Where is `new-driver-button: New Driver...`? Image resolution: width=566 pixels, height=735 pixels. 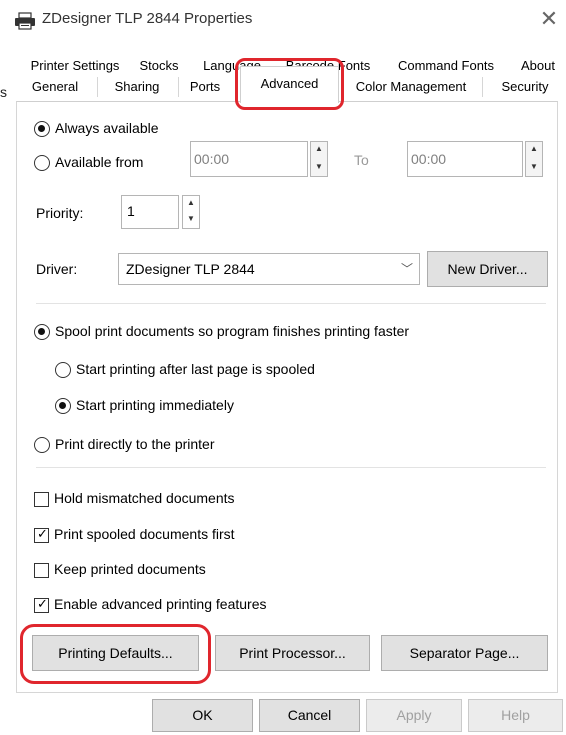
new-driver-button: New Driver... is located at coordinates (487, 269).